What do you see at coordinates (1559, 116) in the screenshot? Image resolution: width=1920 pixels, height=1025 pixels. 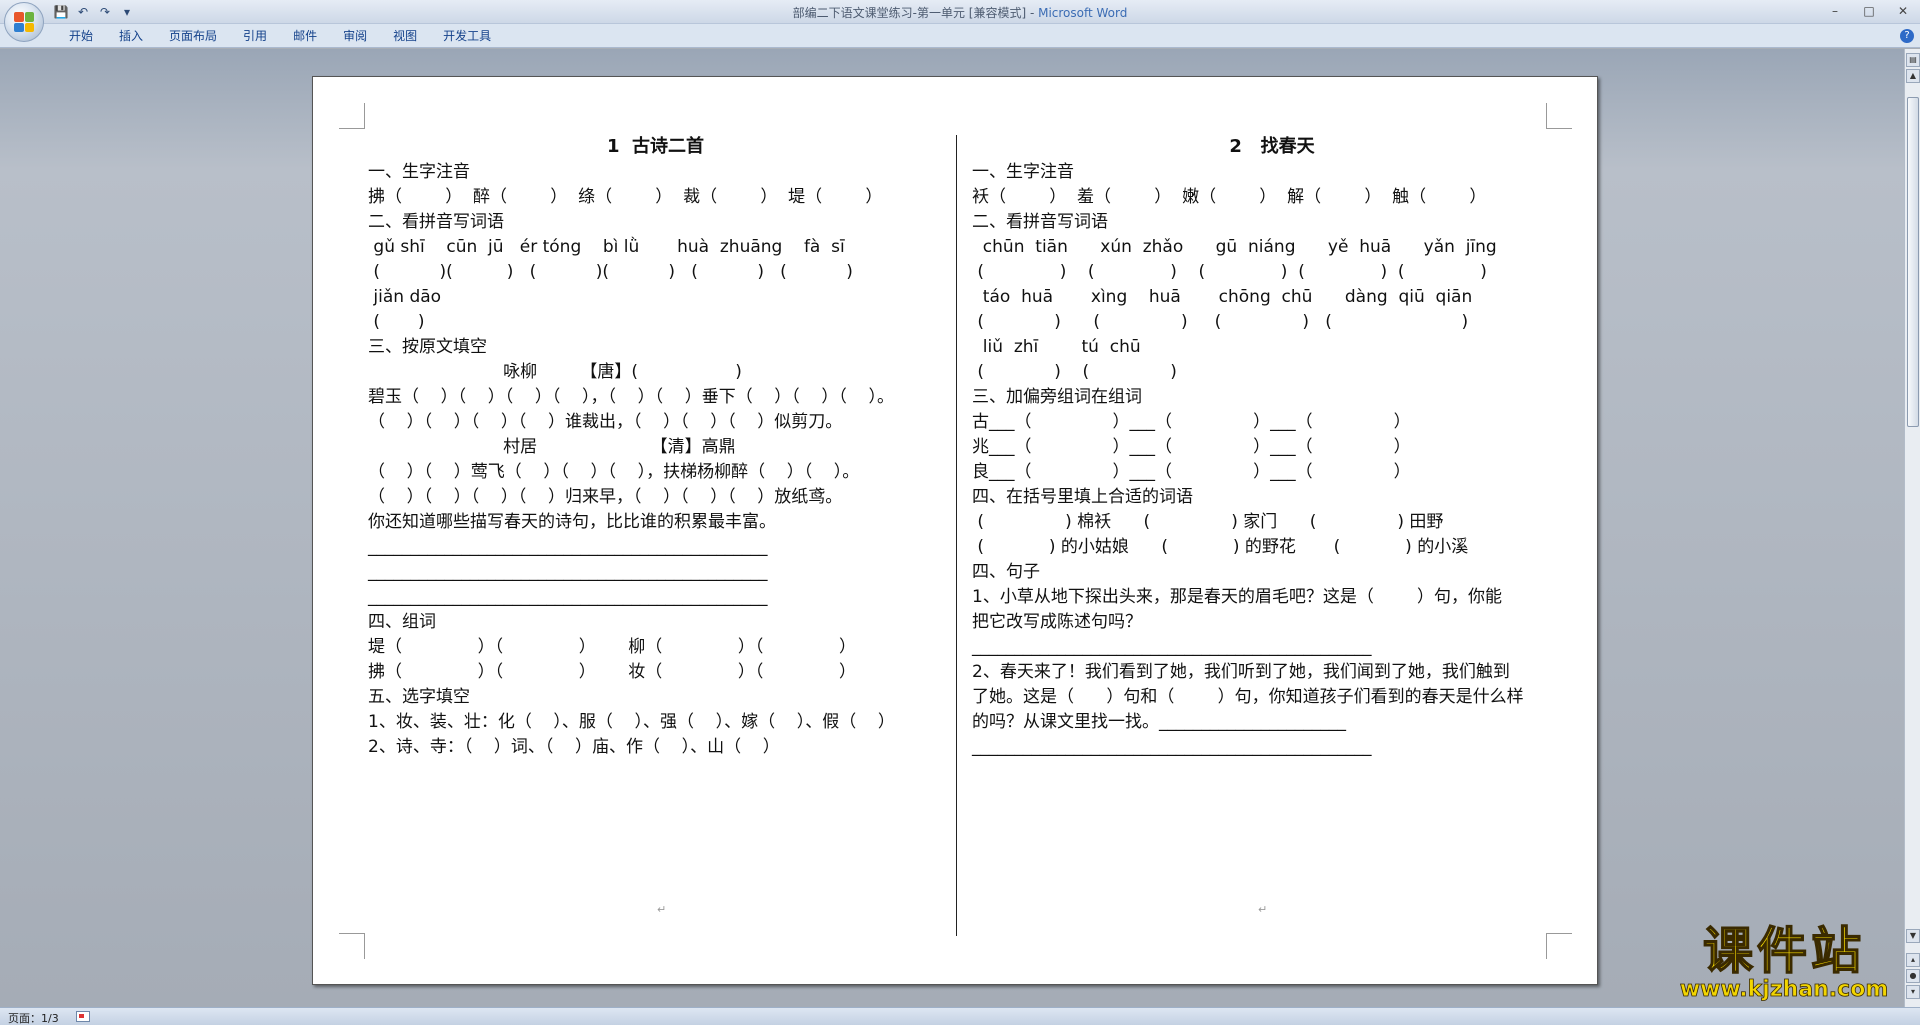 I see `crop-mark-top-right` at bounding box center [1559, 116].